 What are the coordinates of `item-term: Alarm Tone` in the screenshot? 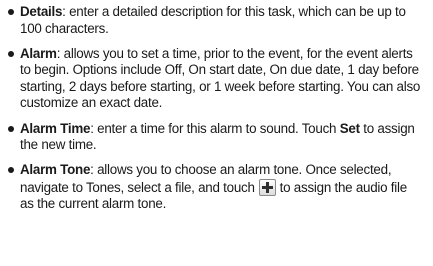 It's located at (55, 170).